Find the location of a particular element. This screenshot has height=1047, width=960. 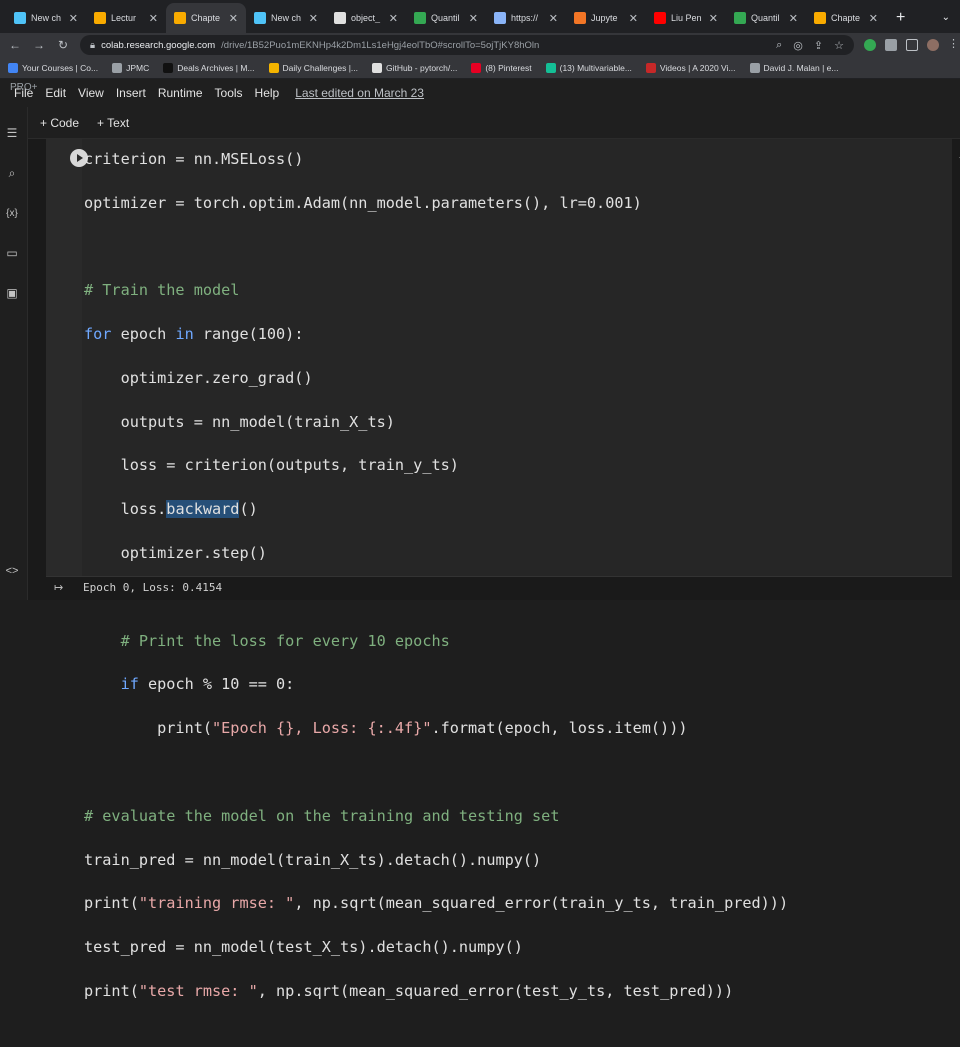

code-line: if epoch % 10 == 0: is located at coordinates (207, 684).